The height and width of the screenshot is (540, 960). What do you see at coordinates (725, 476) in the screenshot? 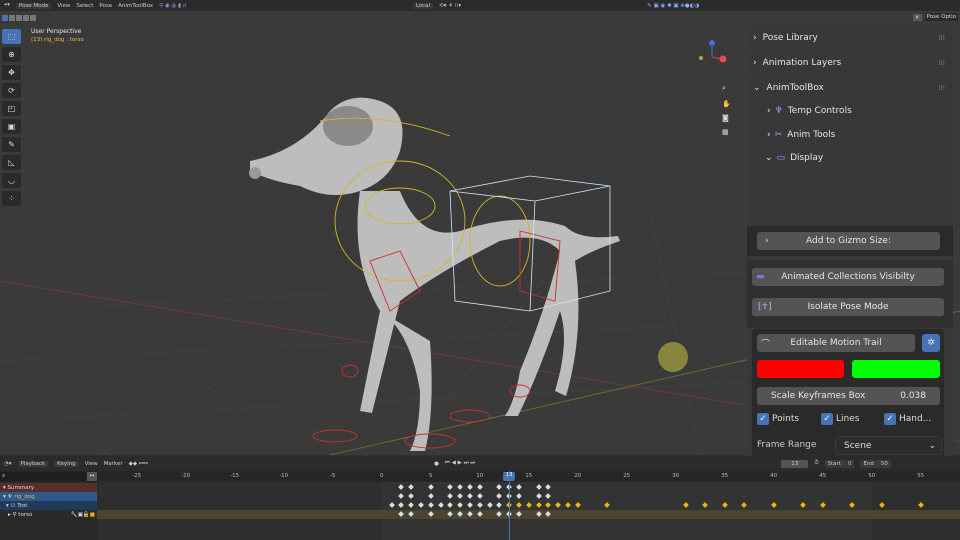
I see `tick-label: 35` at bounding box center [725, 476].